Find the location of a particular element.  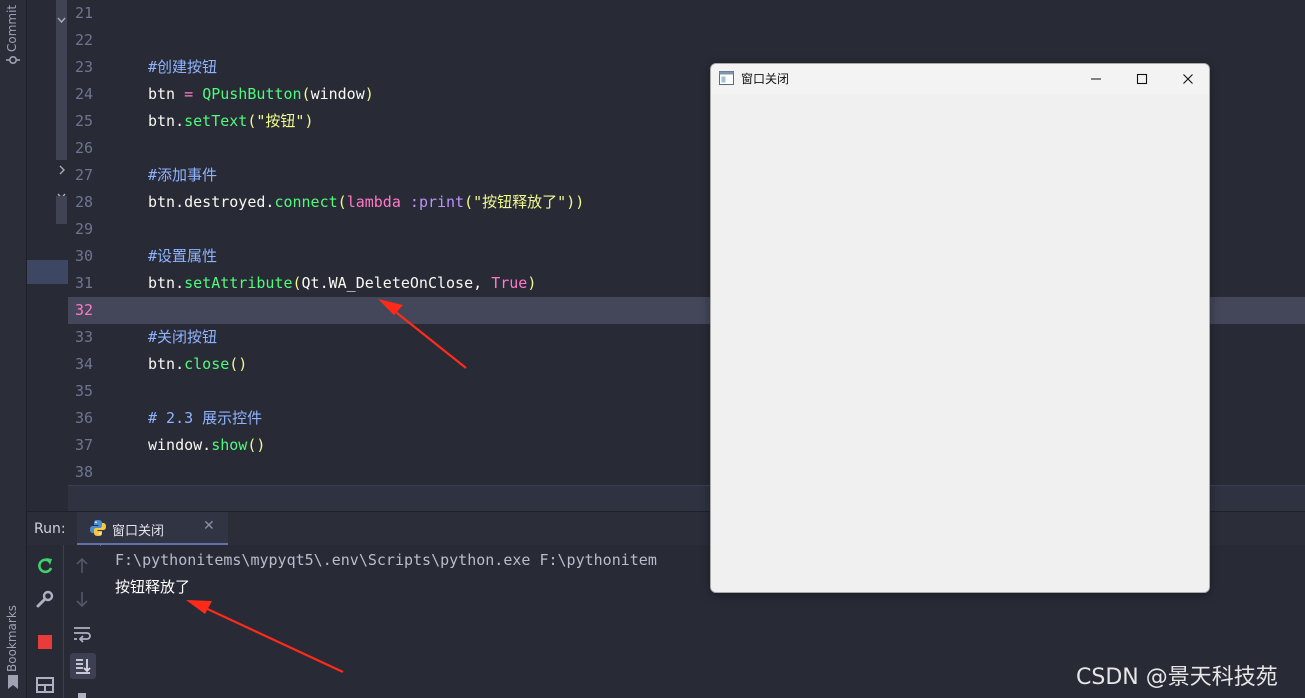

code-token: window is located at coordinates (337, 94).